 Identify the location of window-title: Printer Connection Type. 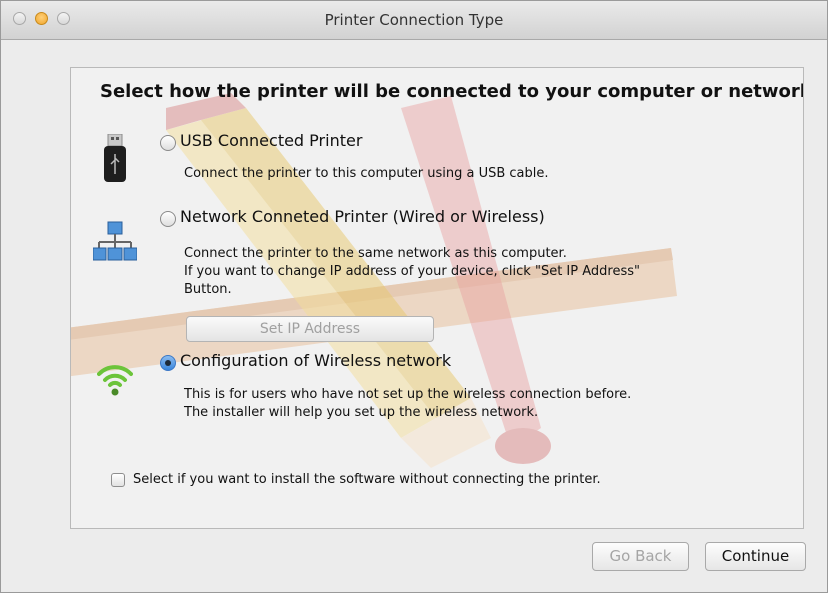
(414, 20).